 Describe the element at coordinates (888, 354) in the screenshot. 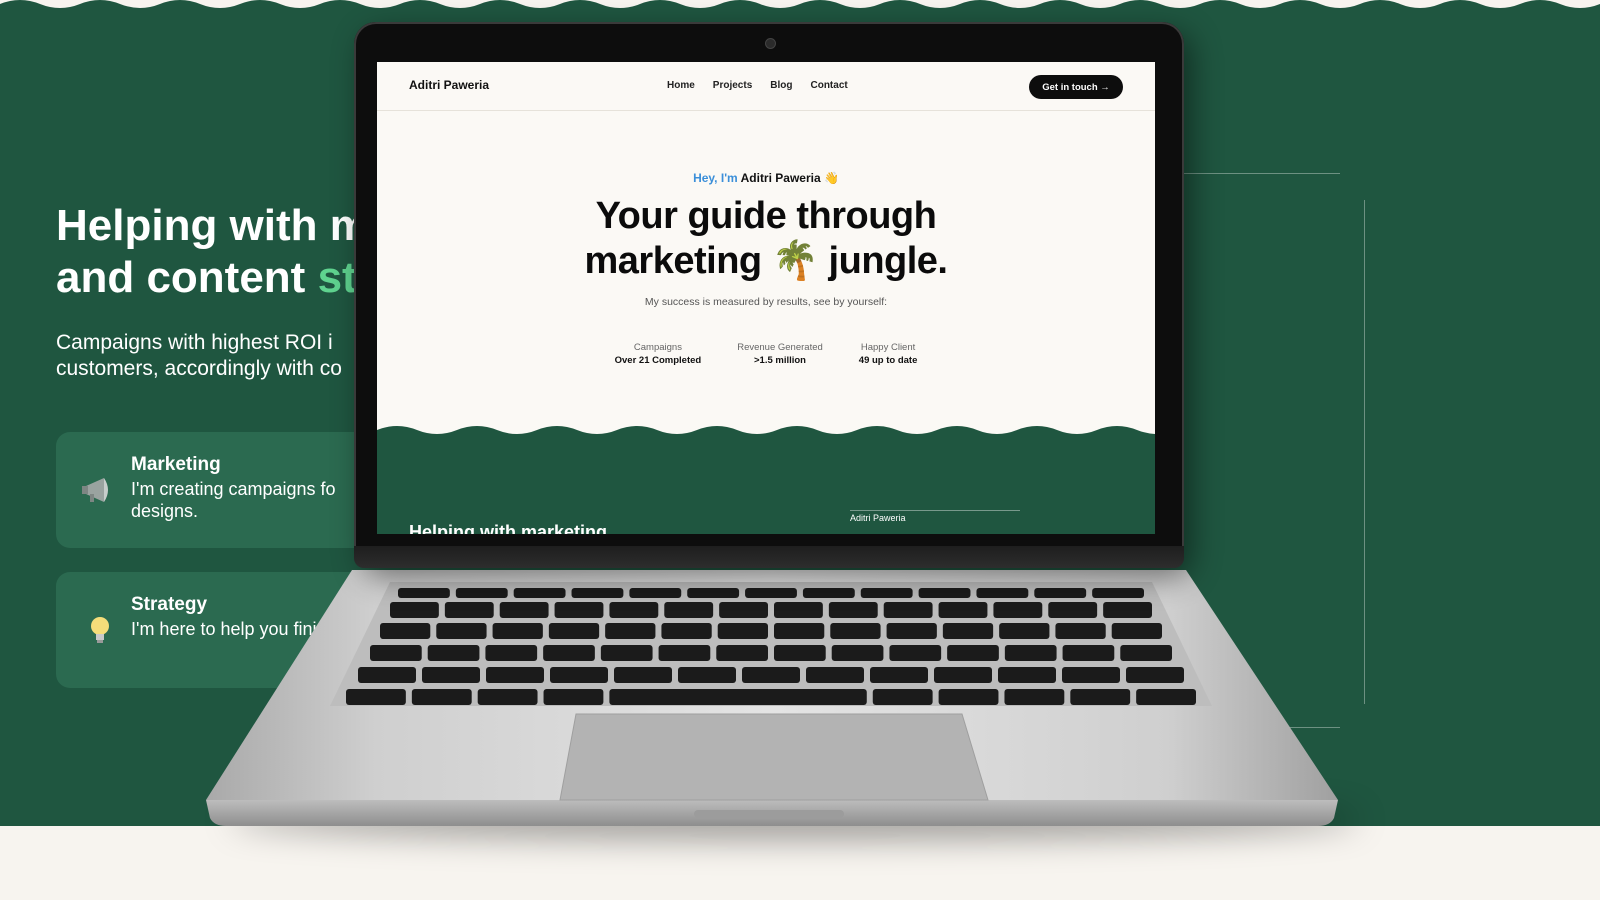

I see `stat-clients: Happy Client 49 up to date` at that location.